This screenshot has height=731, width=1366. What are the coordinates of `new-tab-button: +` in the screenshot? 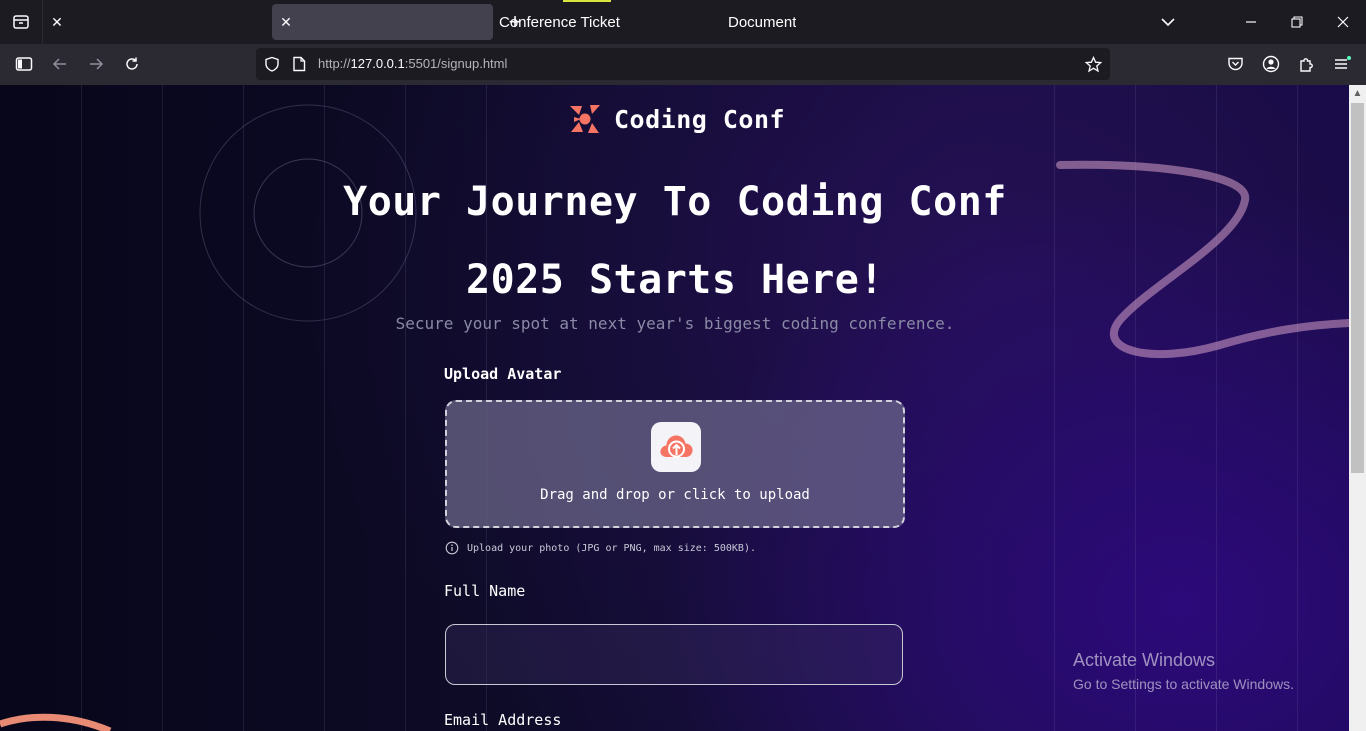 It's located at (515, 22).